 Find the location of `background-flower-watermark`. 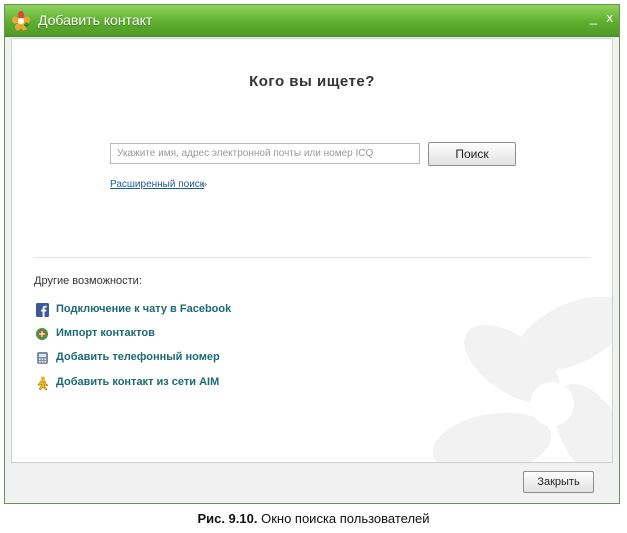

background-flower-watermark is located at coordinates (522, 379).